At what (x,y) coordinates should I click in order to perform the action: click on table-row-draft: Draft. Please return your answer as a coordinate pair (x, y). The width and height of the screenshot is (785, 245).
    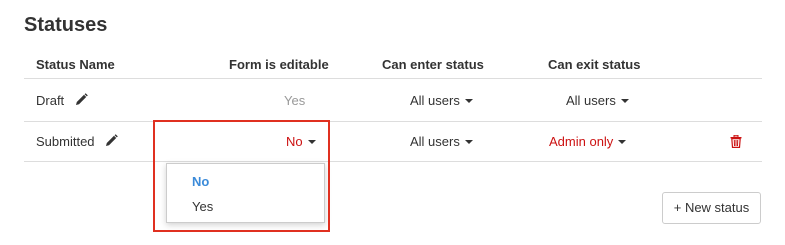
    Looking at the image, I should click on (62, 101).